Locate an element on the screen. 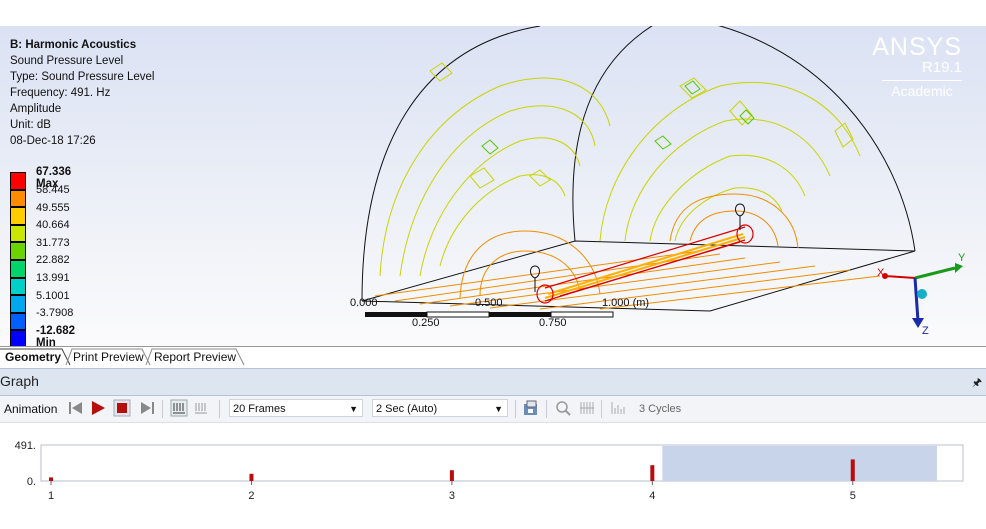  logo-brand: ANSYS is located at coordinates (917, 47).